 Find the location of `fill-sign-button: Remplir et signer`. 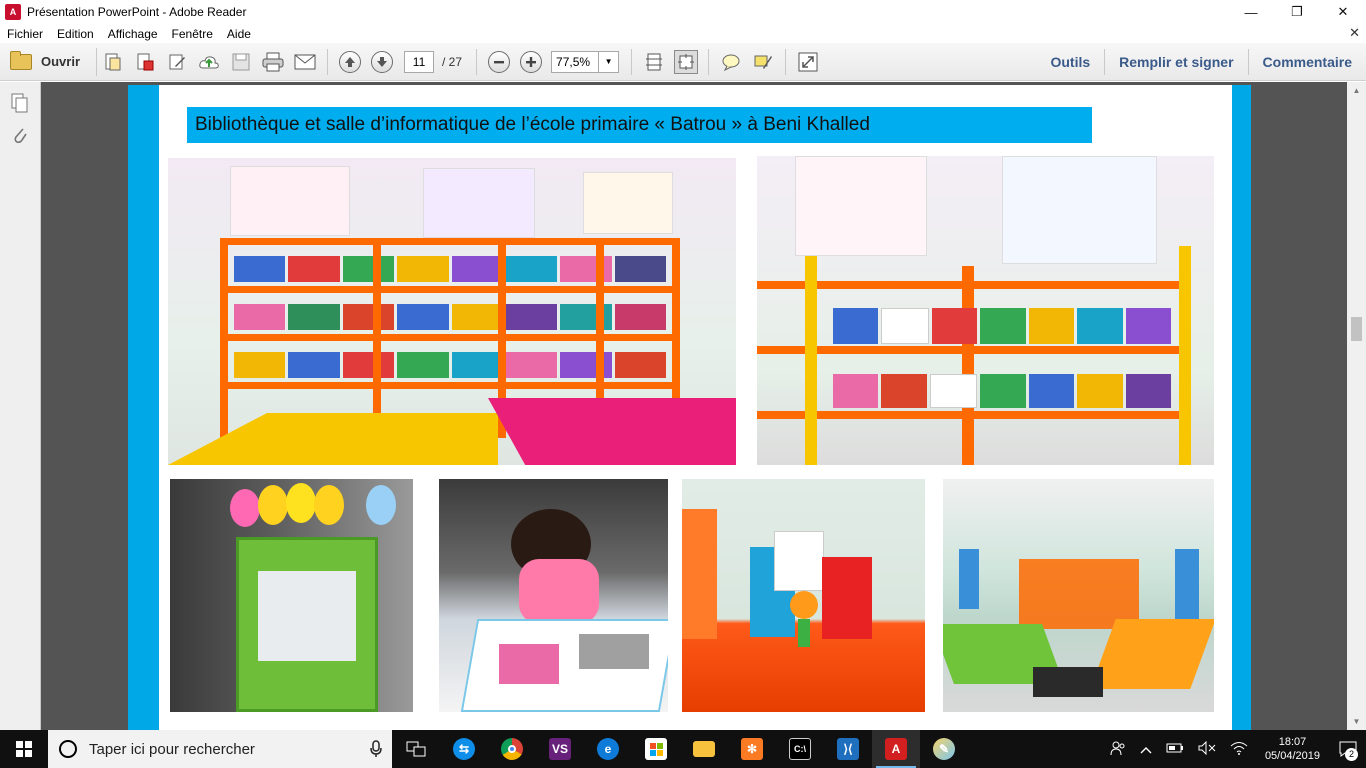

fill-sign-button: Remplir et signer is located at coordinates (1175, 62).